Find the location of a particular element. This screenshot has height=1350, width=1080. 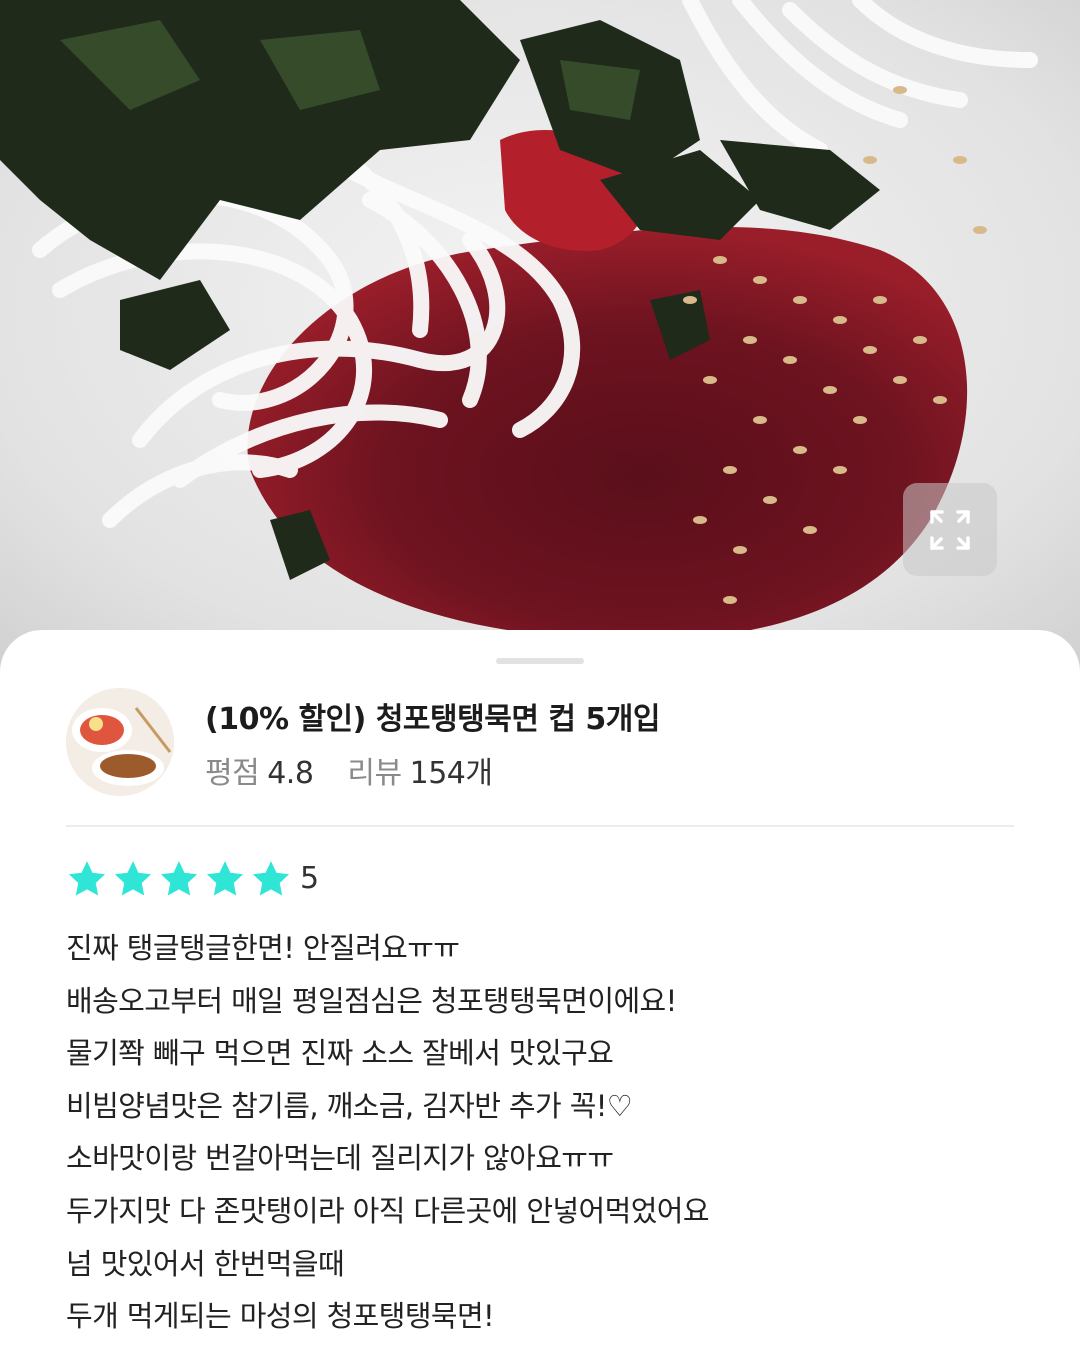

divider is located at coordinates (540, 826).